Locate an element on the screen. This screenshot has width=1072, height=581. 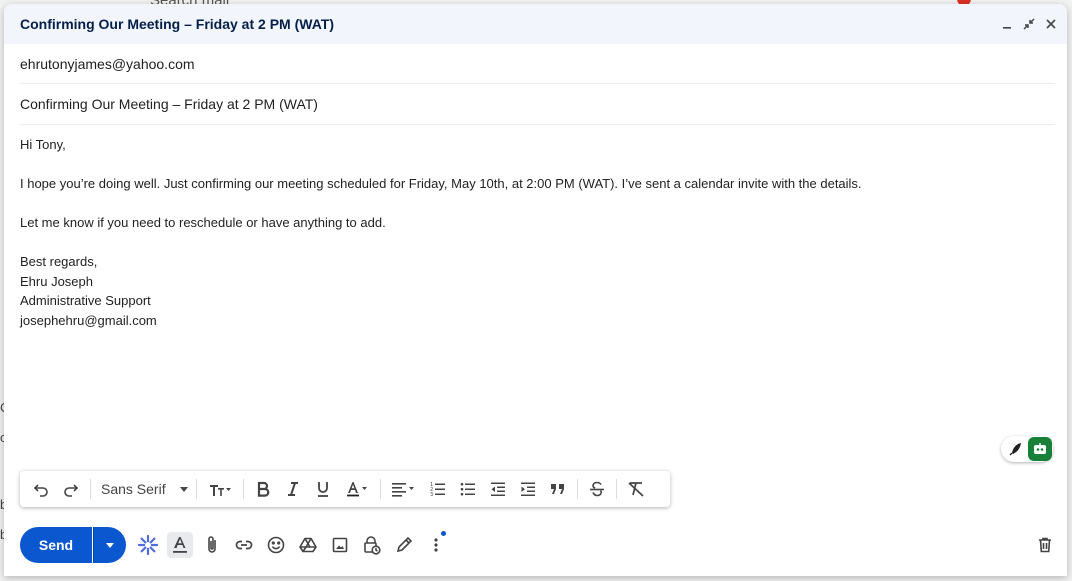
quote-button is located at coordinates (558, 489).